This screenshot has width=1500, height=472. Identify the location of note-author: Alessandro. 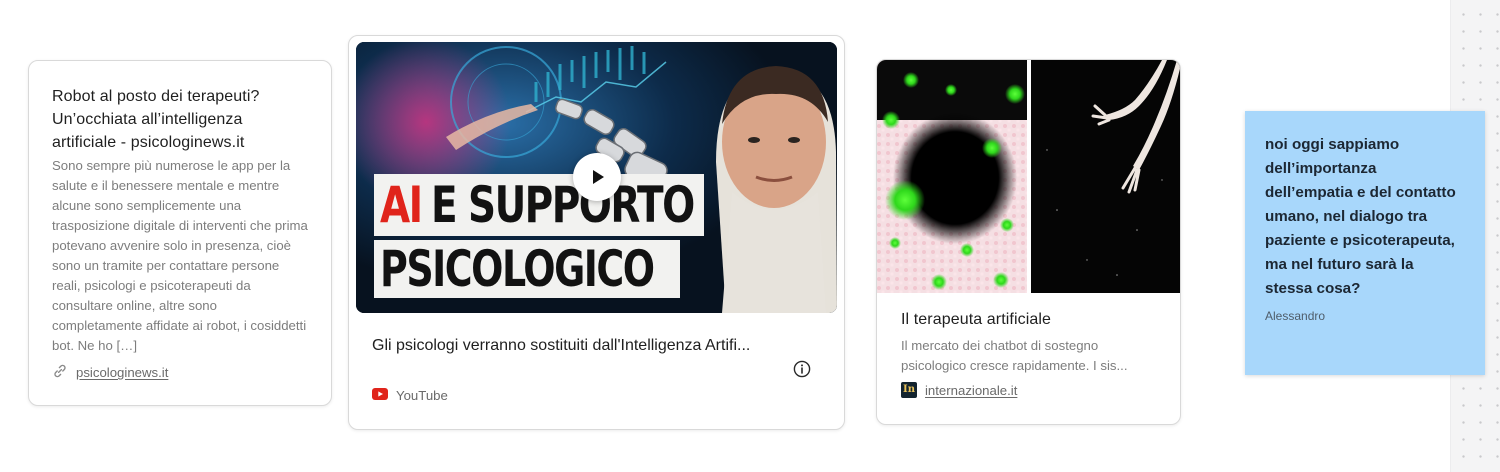
(1295, 316).